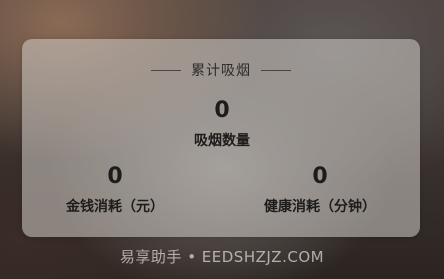 The width and height of the screenshot is (444, 279). What do you see at coordinates (222, 257) in the screenshot?
I see `watermark: 易享助手 • EEDSHZJZ.COM` at bounding box center [222, 257].